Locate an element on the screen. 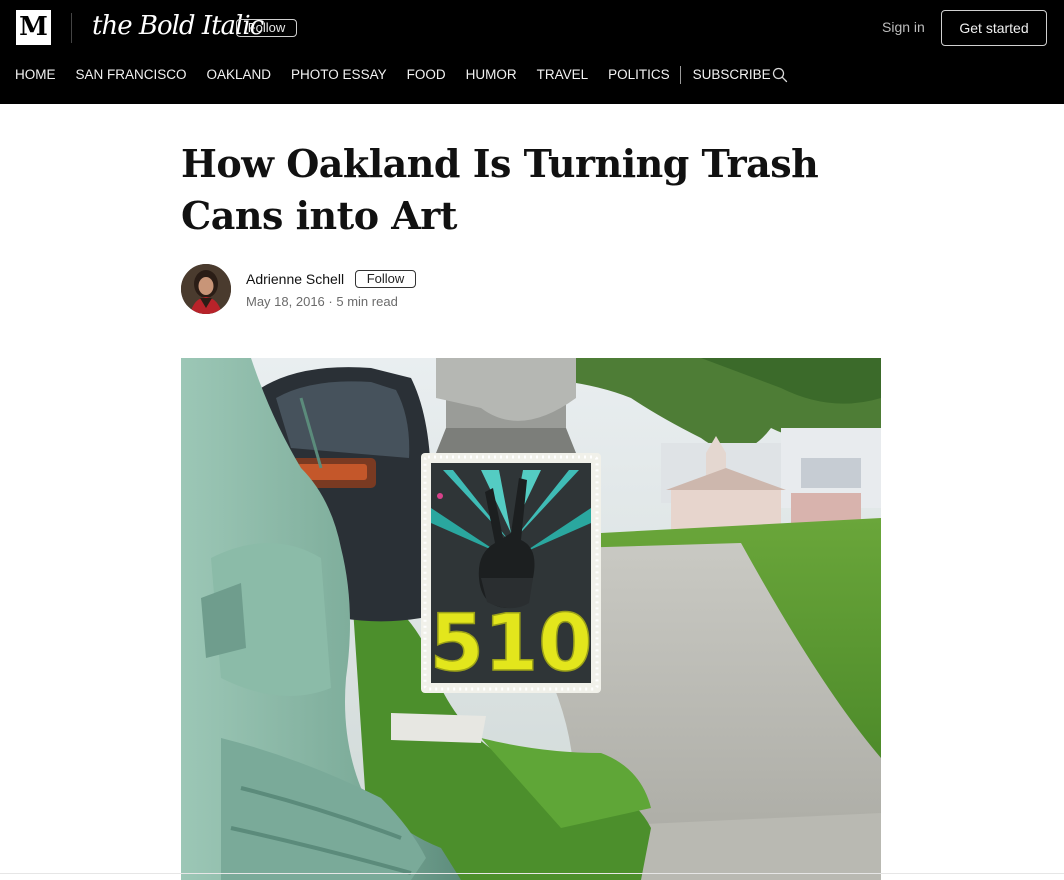 This screenshot has height=880, width=1064. medium-logo: M is located at coordinates (33, 27).